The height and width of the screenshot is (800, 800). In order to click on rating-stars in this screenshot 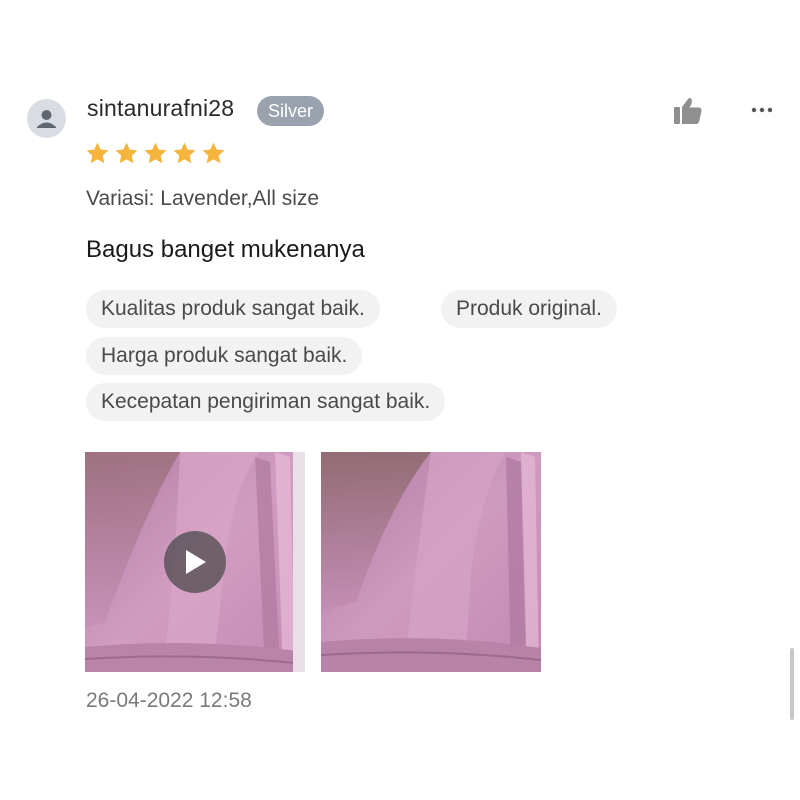, I will do `click(155, 154)`.